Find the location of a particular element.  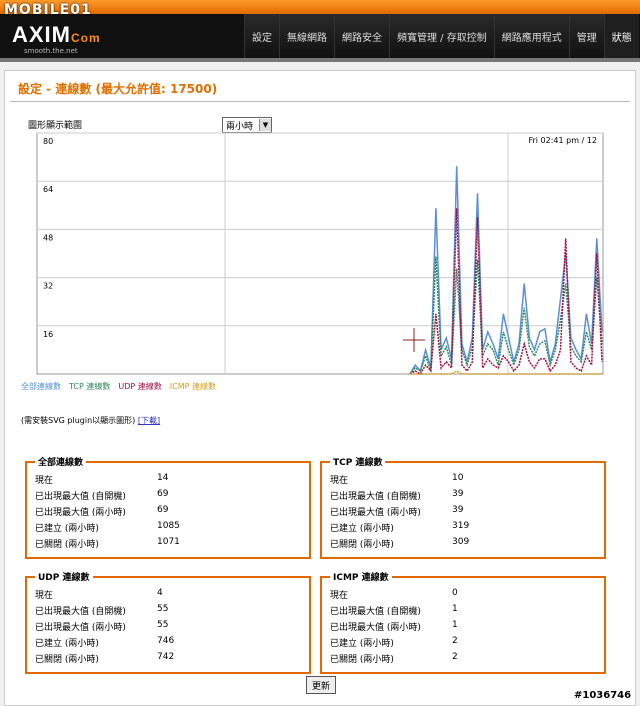

legend-all: 全部連線數 is located at coordinates (41, 386).